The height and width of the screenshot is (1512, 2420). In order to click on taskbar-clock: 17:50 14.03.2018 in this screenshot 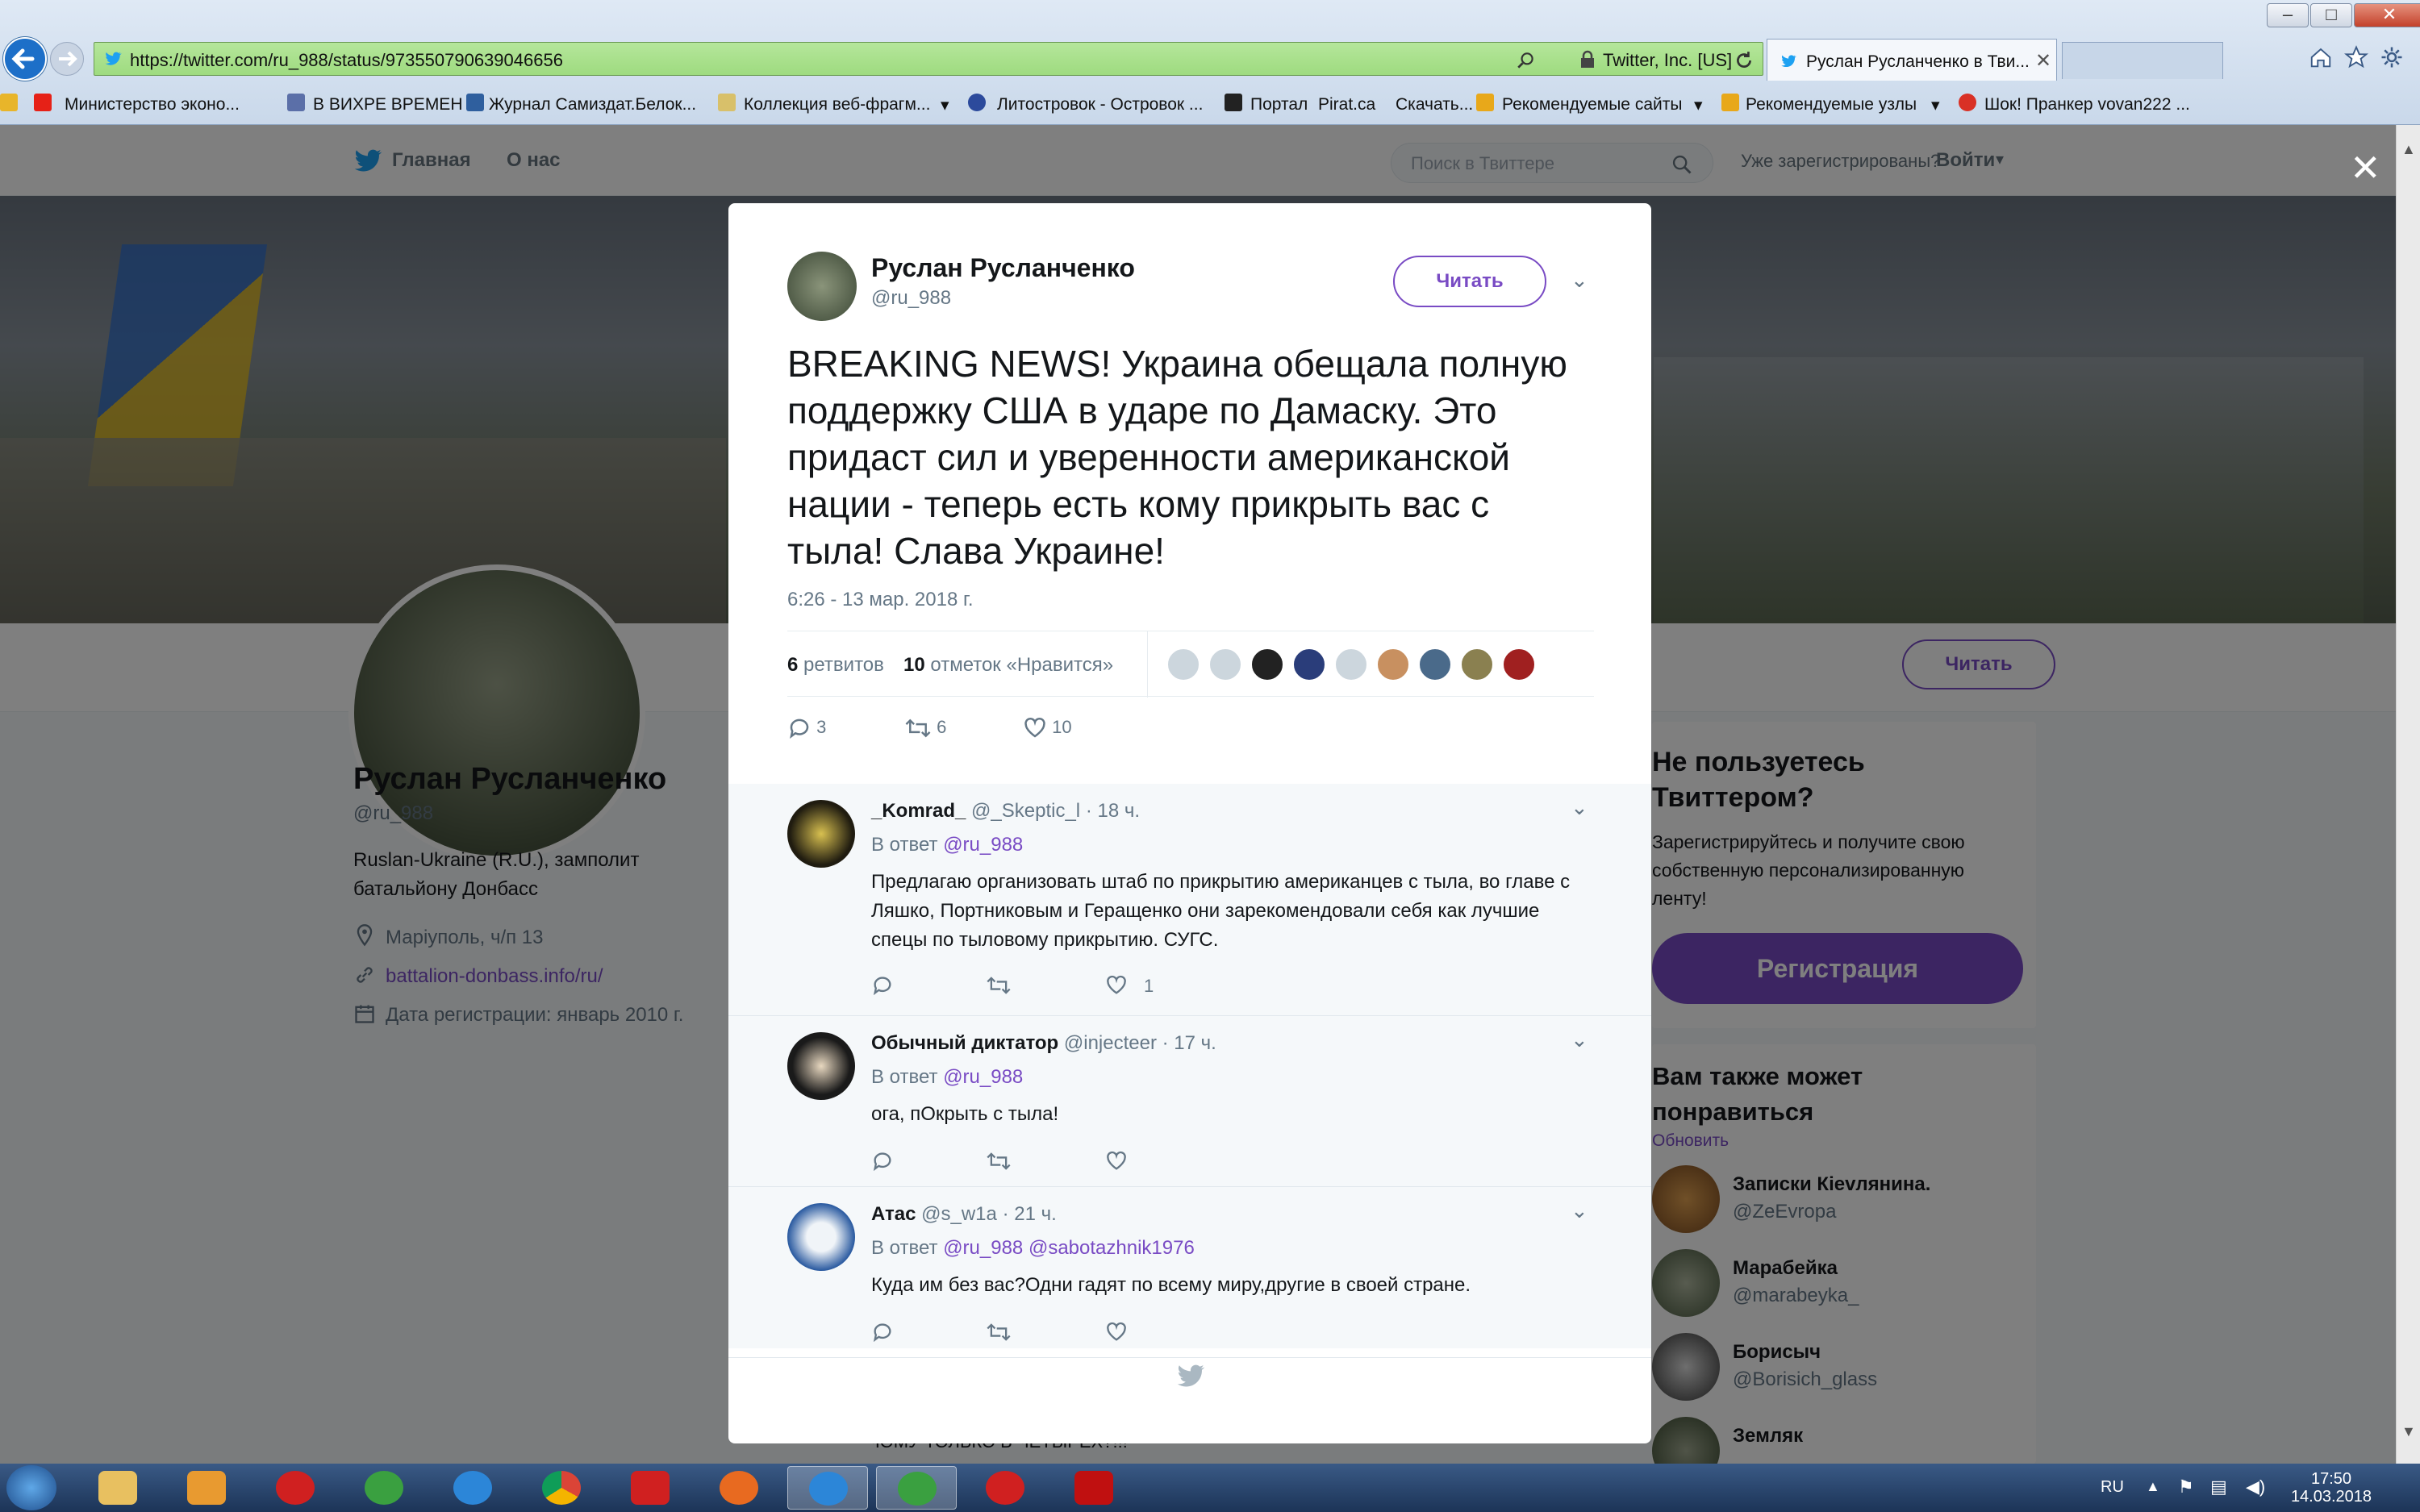, I will do `click(2331, 1488)`.